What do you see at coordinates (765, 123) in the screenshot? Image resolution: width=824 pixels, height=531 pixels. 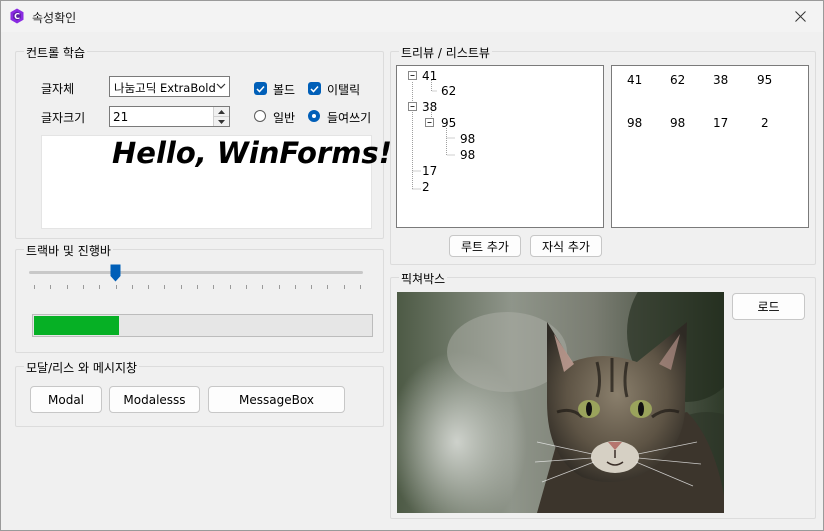 I see `list-item: 2` at bounding box center [765, 123].